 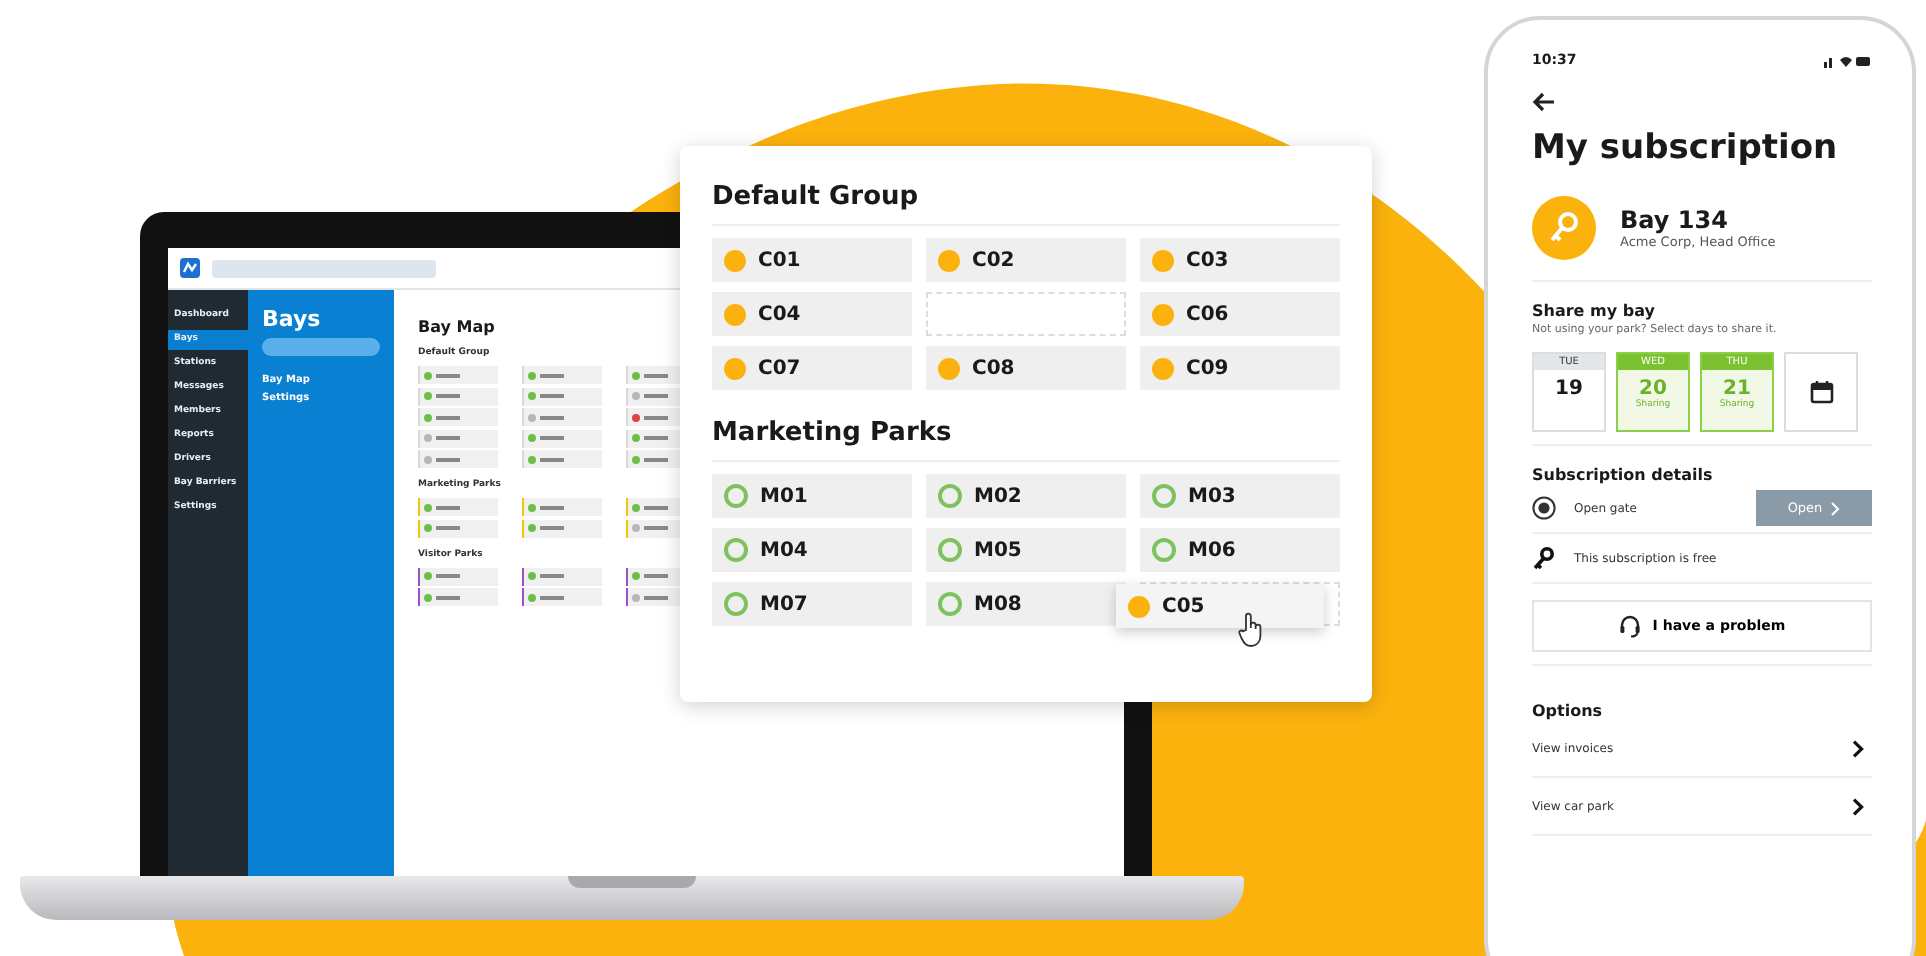 I want to click on bay-label: C08, so click(x=993, y=368).